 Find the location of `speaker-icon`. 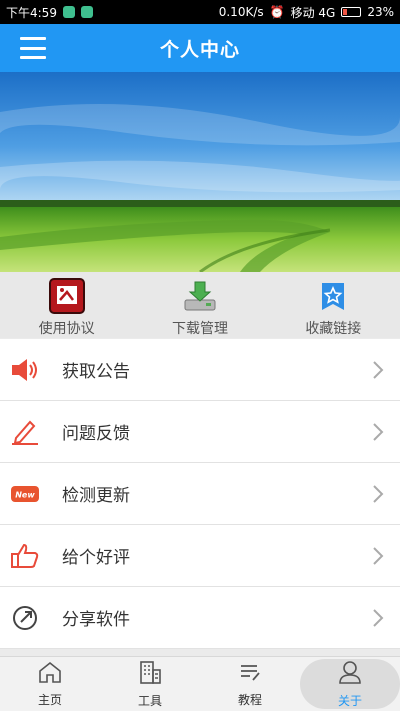

speaker-icon is located at coordinates (25, 370).